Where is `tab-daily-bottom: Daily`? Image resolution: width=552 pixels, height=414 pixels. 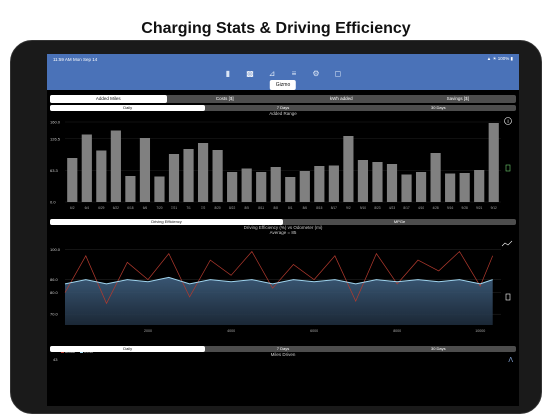
tab-daily-bottom: Daily is located at coordinates (128, 349).